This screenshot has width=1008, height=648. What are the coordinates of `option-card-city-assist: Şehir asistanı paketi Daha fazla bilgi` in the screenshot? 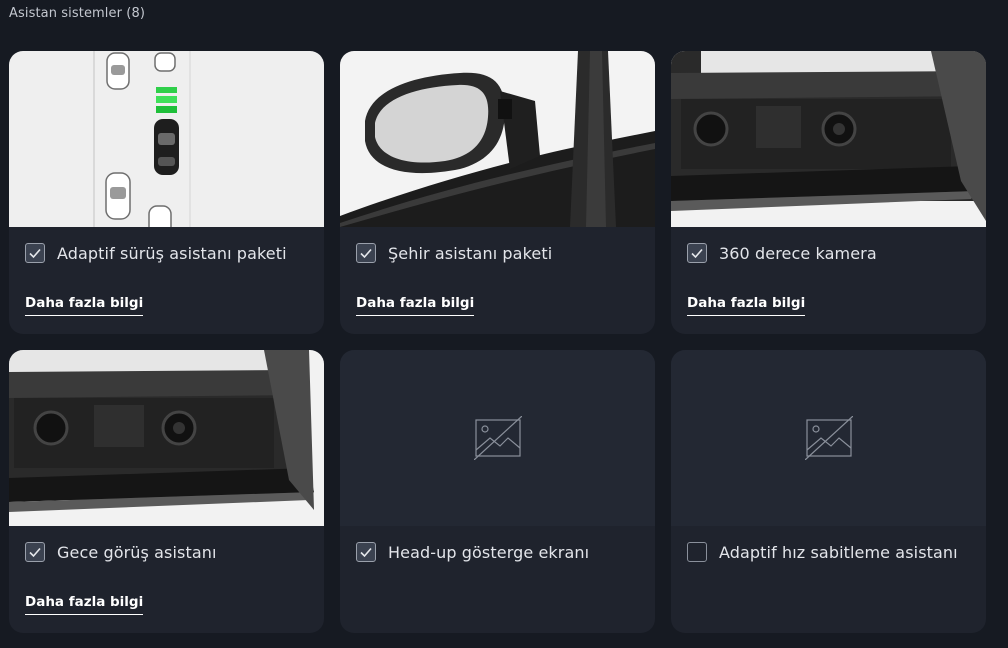 It's located at (497, 192).